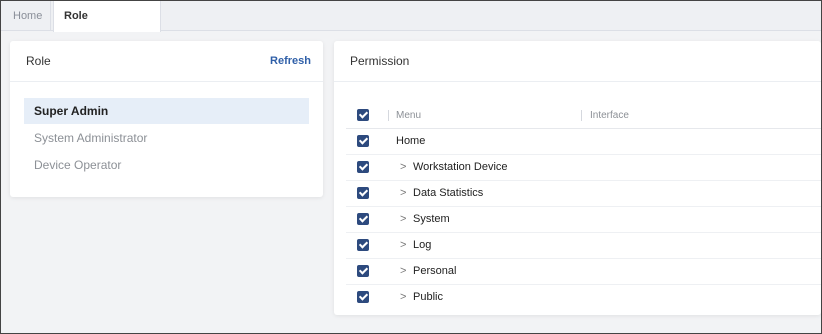  I want to click on permission-row-label: Home, so click(411, 141).